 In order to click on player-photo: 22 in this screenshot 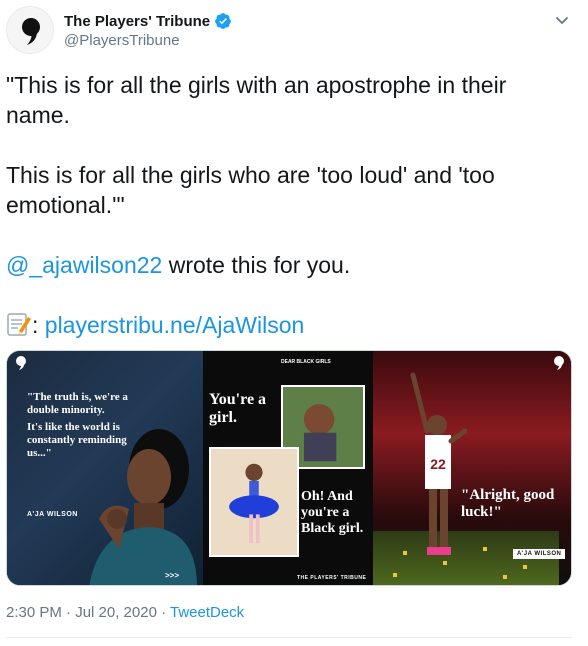, I will do `click(438, 463)`.